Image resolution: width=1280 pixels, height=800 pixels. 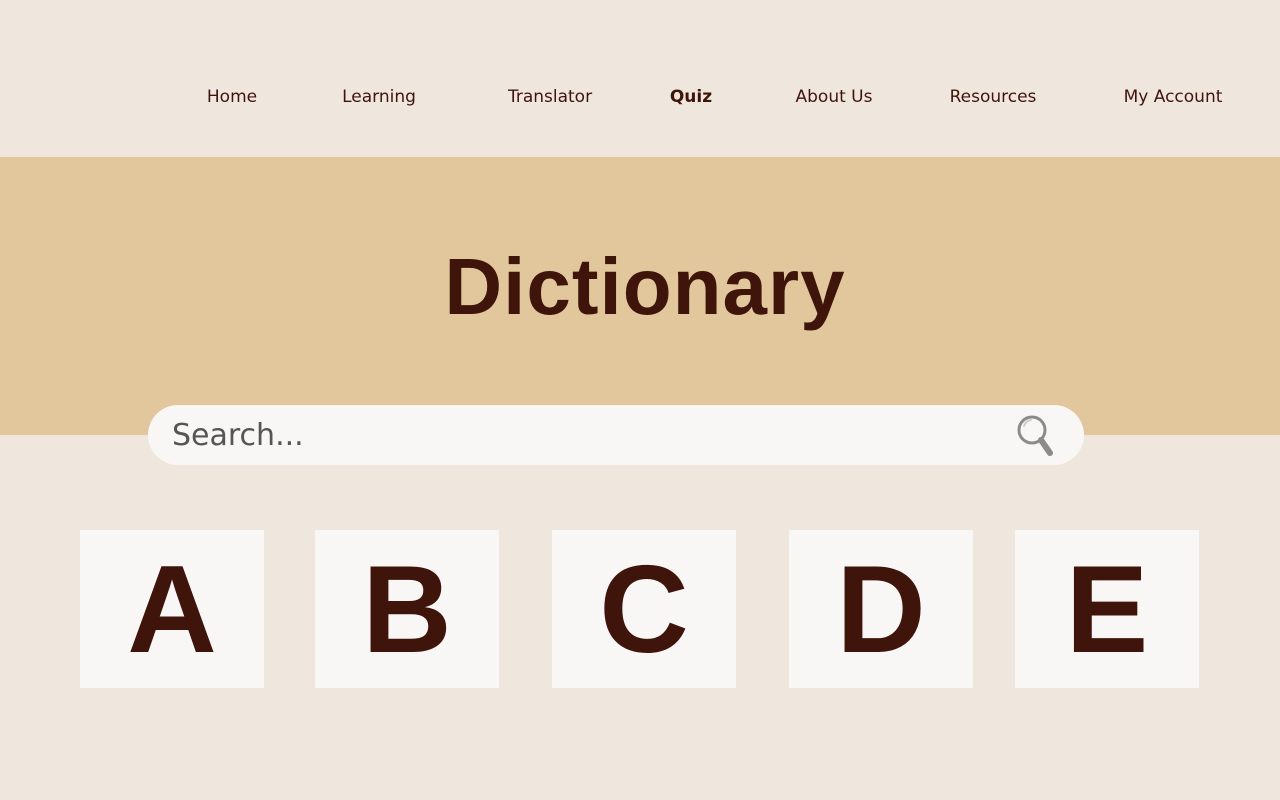 I want to click on letter-a: A, so click(x=172, y=610).